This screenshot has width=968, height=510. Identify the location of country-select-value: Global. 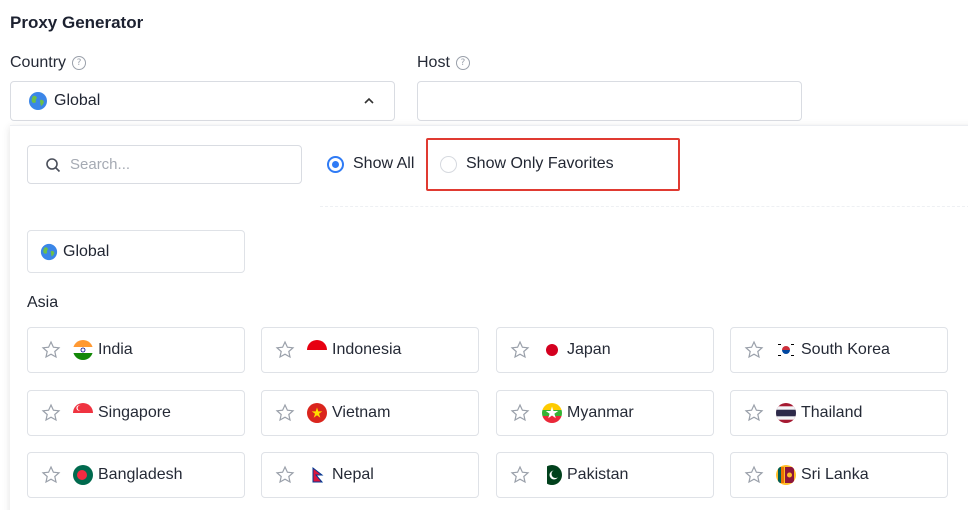
(77, 100).